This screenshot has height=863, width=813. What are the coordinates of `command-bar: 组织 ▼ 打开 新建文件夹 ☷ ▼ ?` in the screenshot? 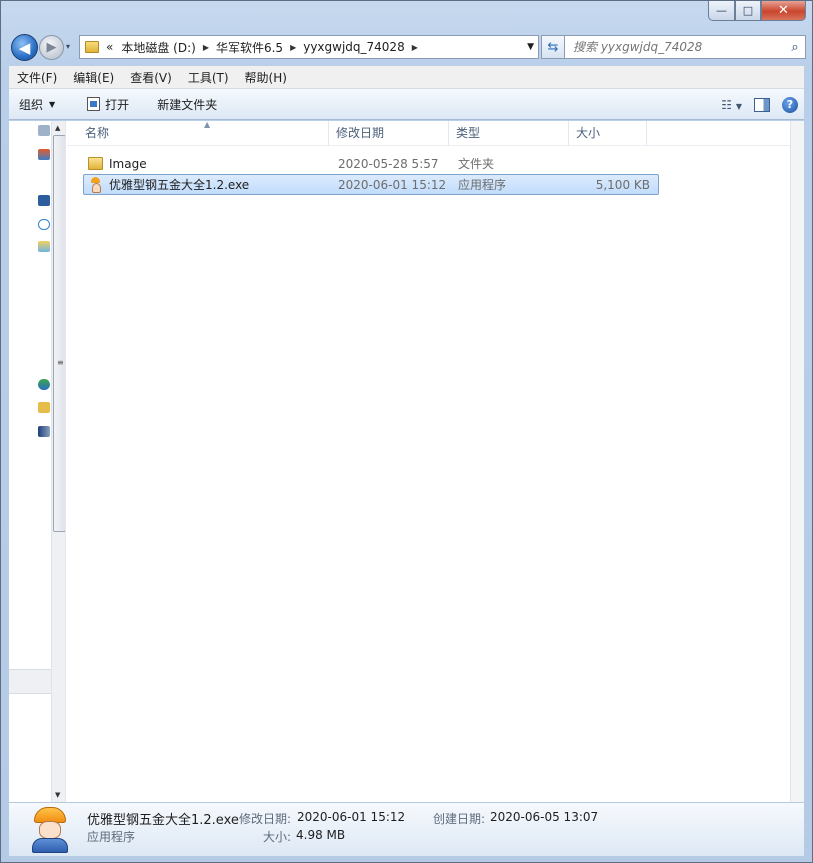 It's located at (406, 104).